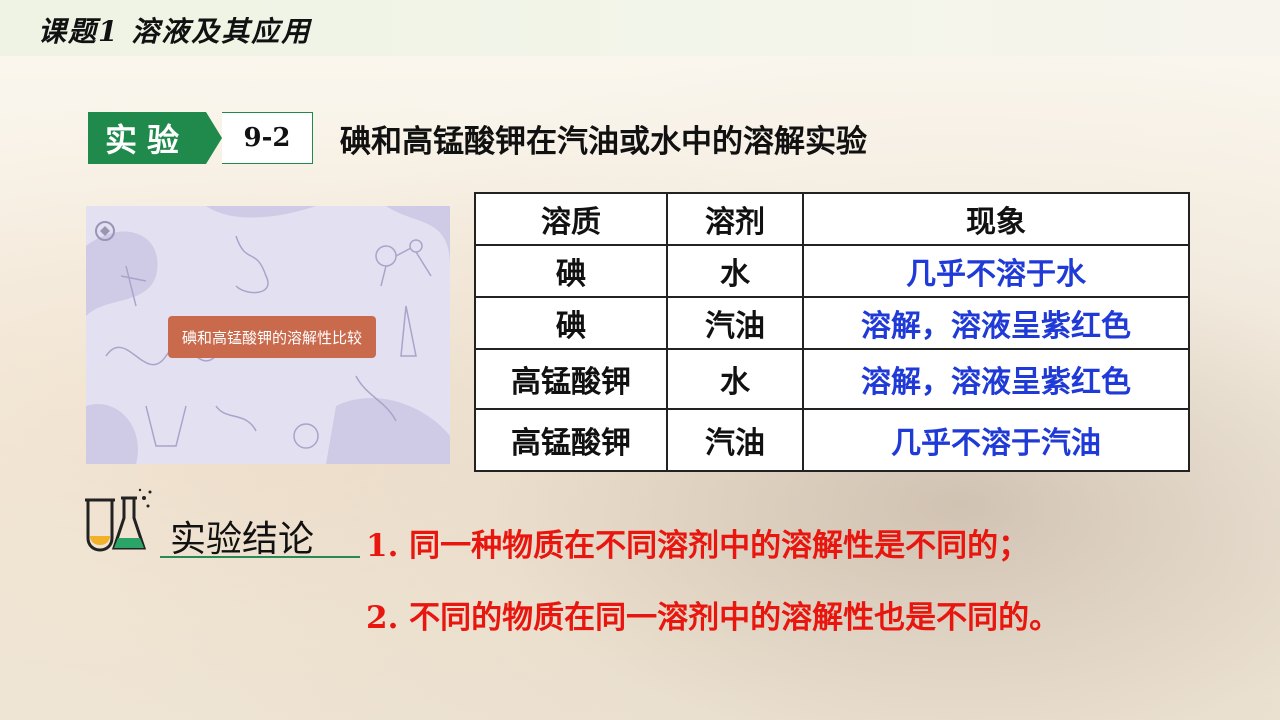 The height and width of the screenshot is (720, 1280). I want to click on conclusion-item-1: 1. 同一种物质在不同溶剂中的溶解性是不同的；, so click(697, 542).